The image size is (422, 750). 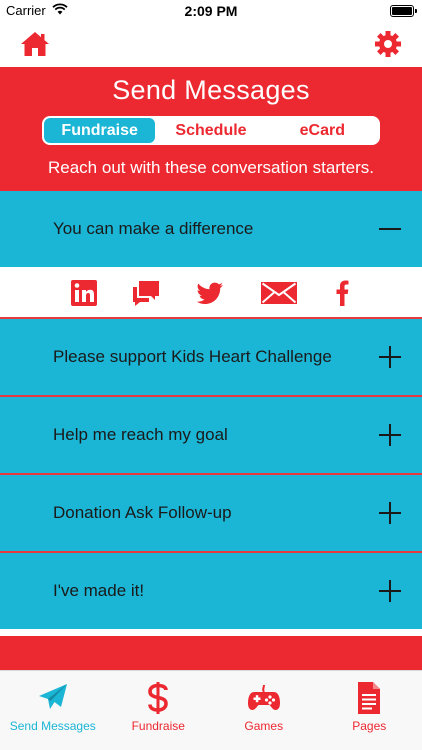 I want to click on tab-schedule: Schedule, so click(x=210, y=130).